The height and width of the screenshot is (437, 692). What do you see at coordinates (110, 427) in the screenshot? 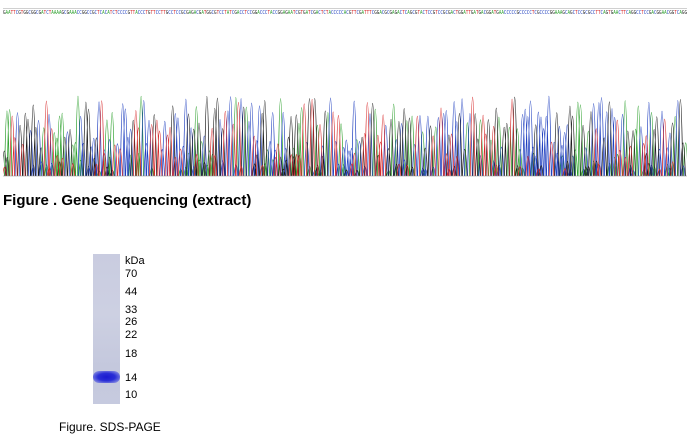
I see `sds-page-figure-caption: Figure. SDS-PAGE` at bounding box center [110, 427].